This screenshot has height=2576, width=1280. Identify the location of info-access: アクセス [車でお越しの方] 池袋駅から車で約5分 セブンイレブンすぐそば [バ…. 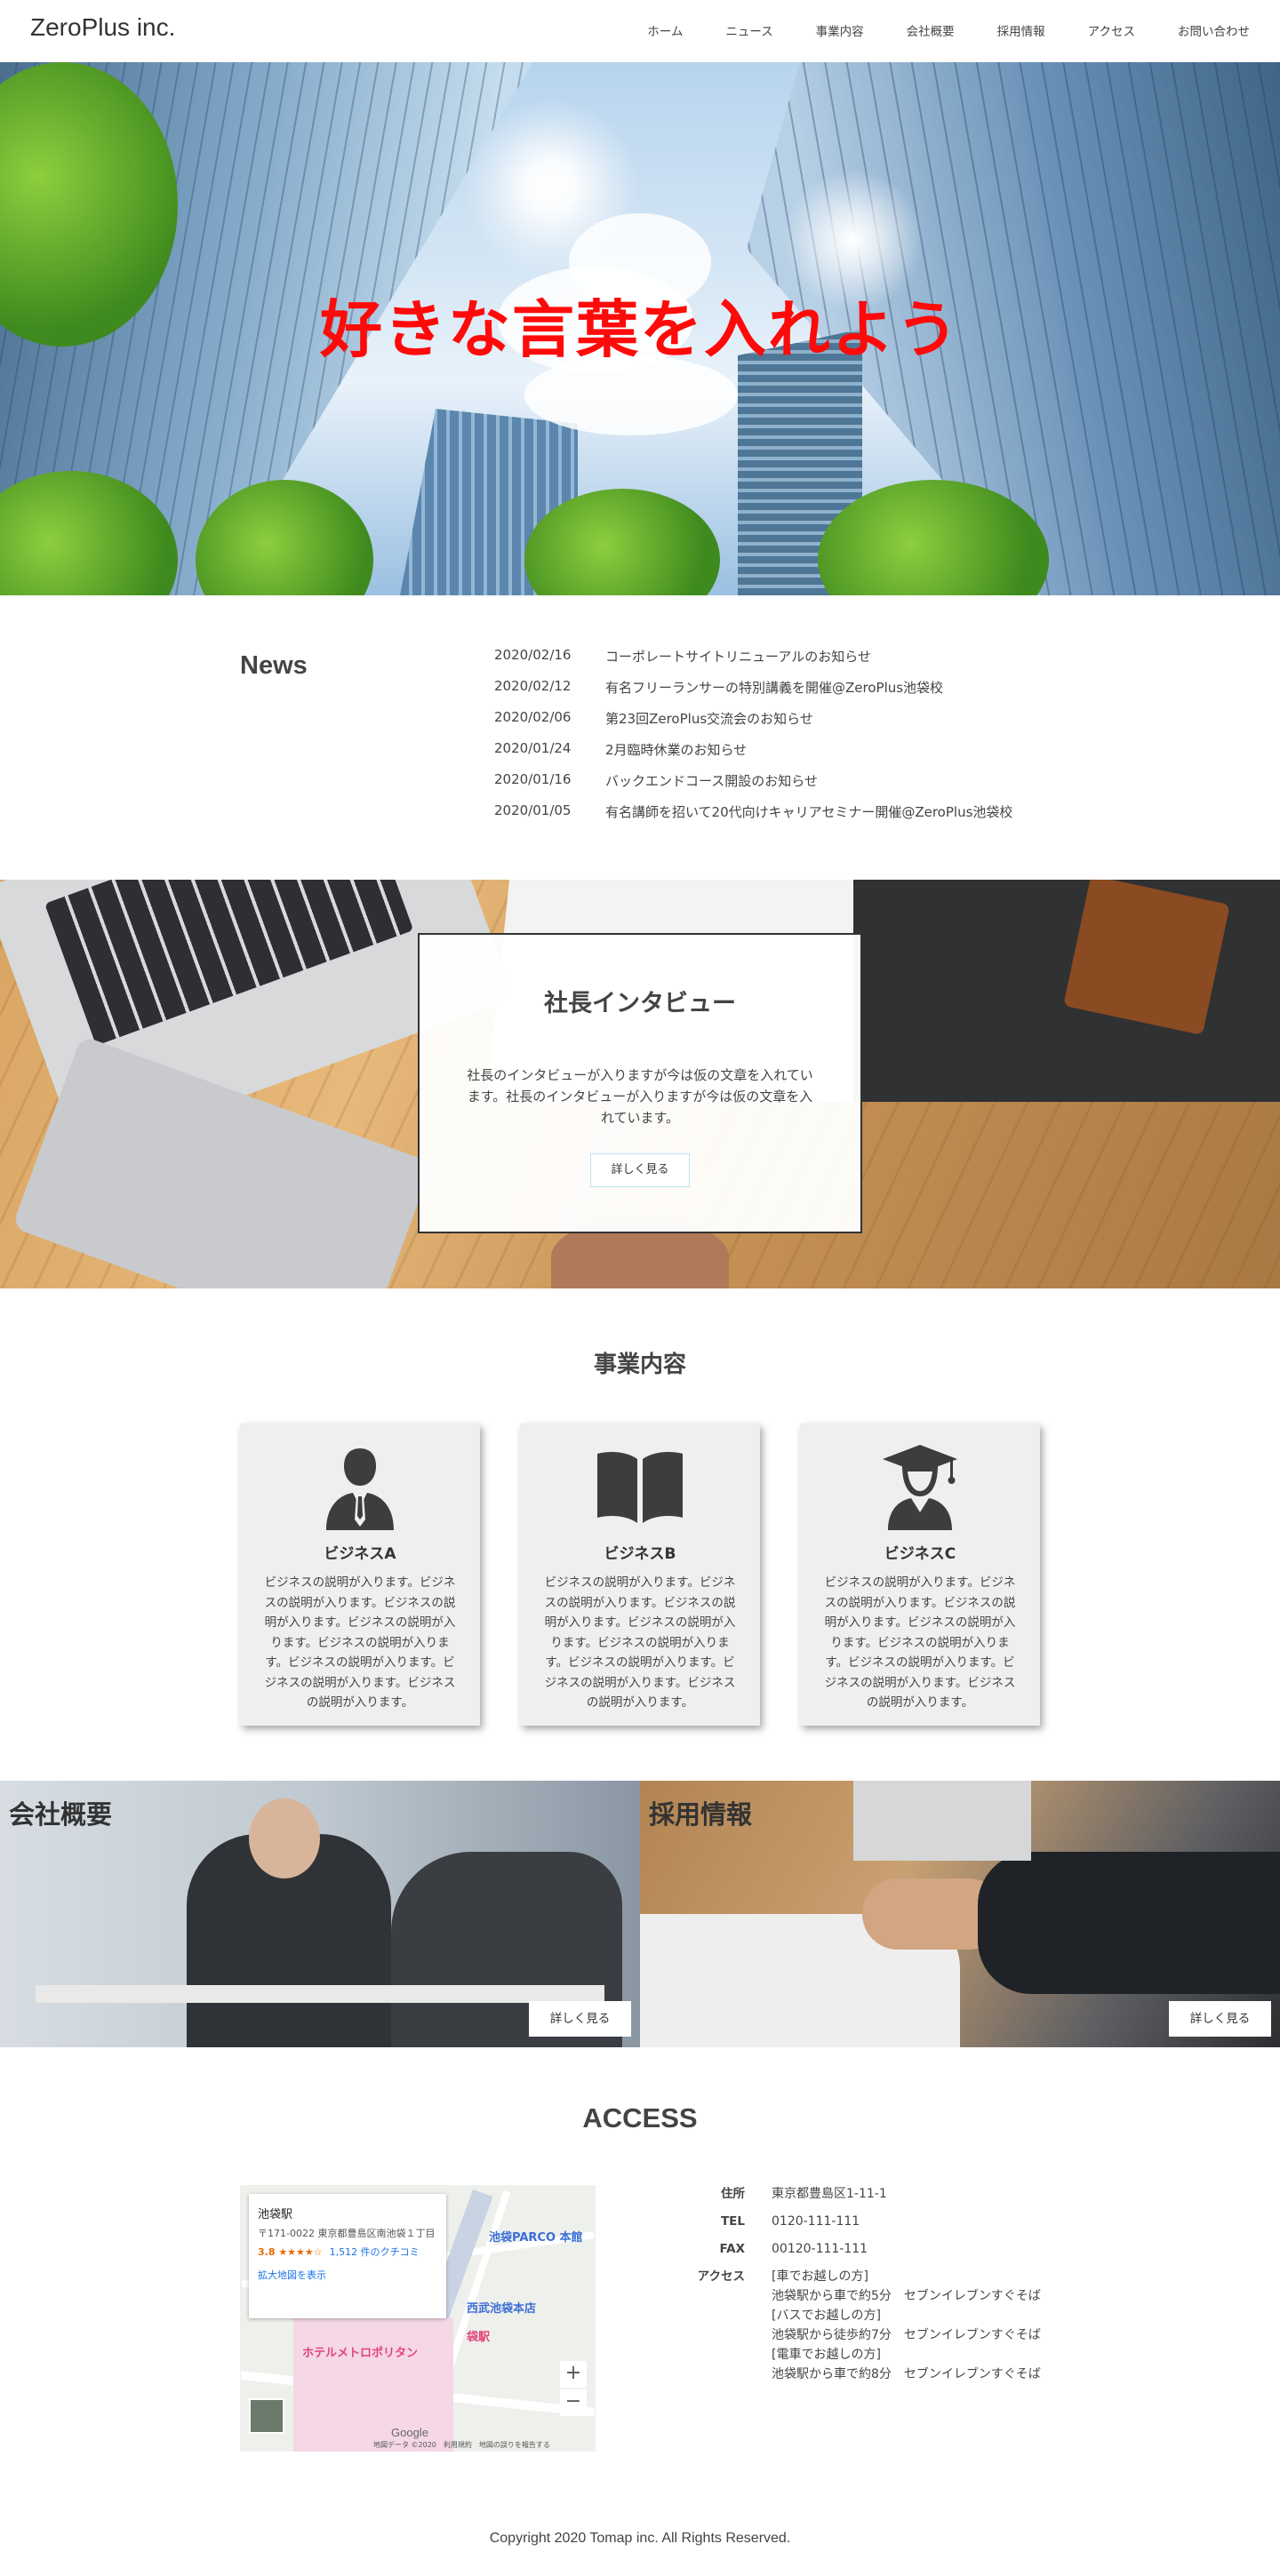
(880, 2326).